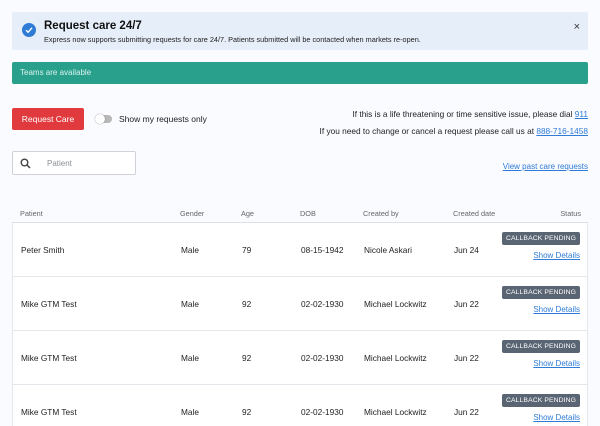 The height and width of the screenshot is (426, 600). What do you see at coordinates (570, 213) in the screenshot?
I see `header-status: Status` at bounding box center [570, 213].